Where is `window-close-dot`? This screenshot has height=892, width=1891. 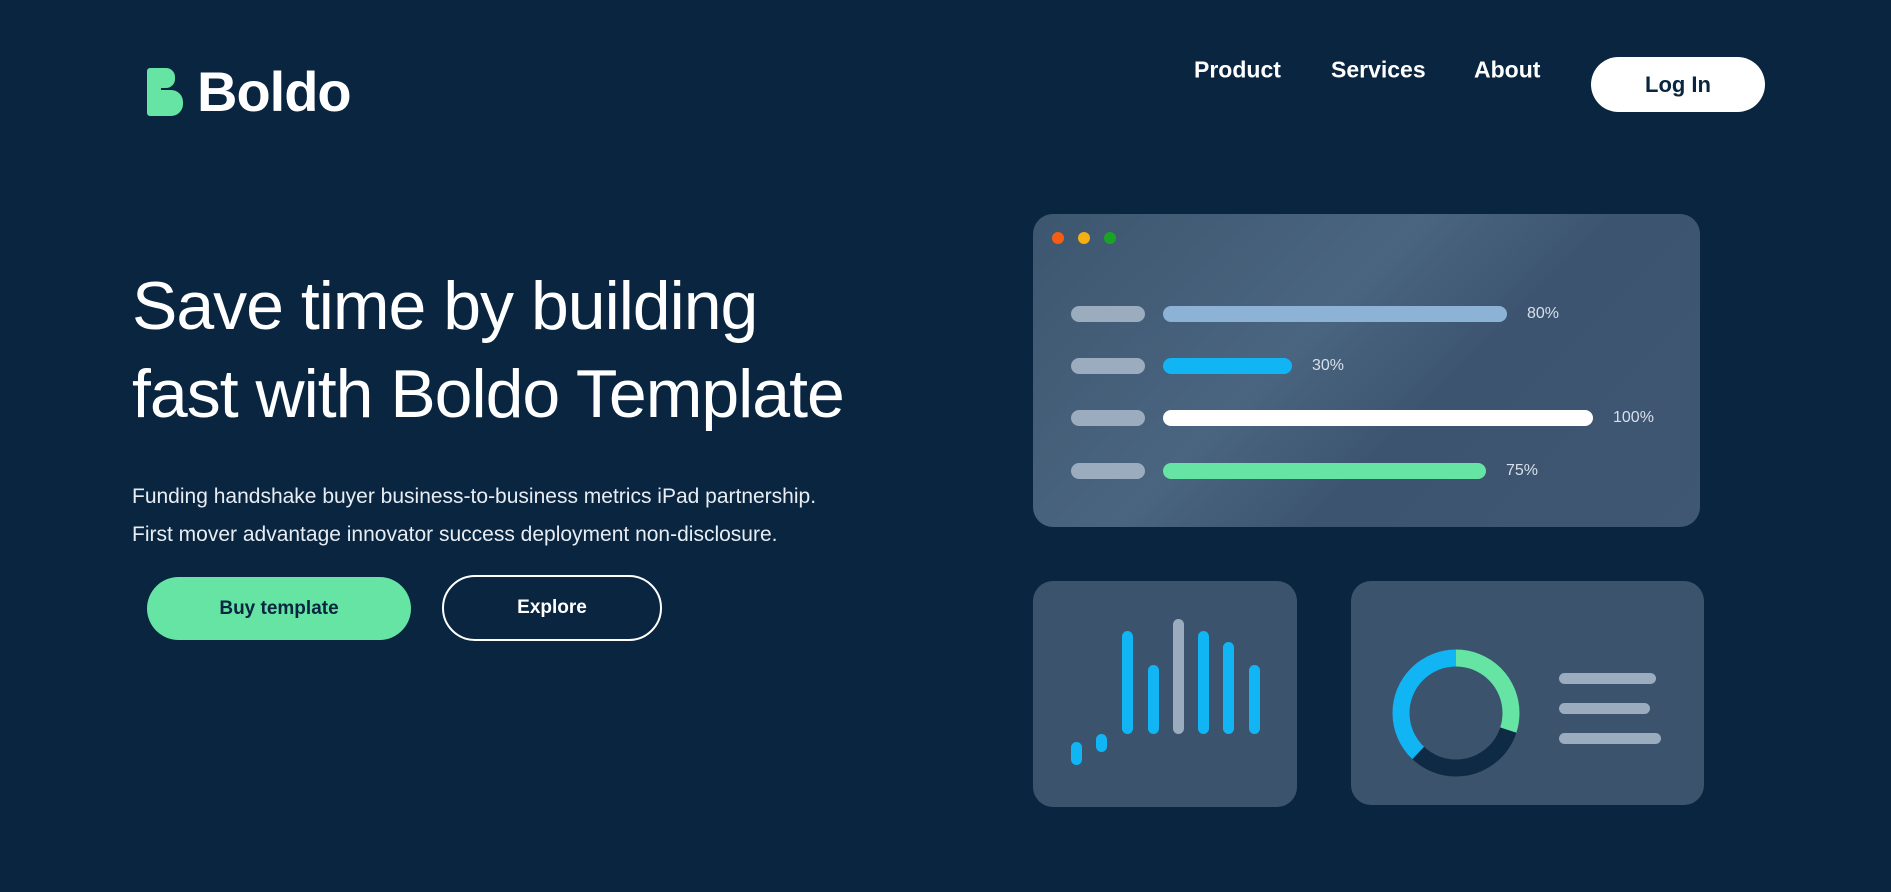 window-close-dot is located at coordinates (1058, 238).